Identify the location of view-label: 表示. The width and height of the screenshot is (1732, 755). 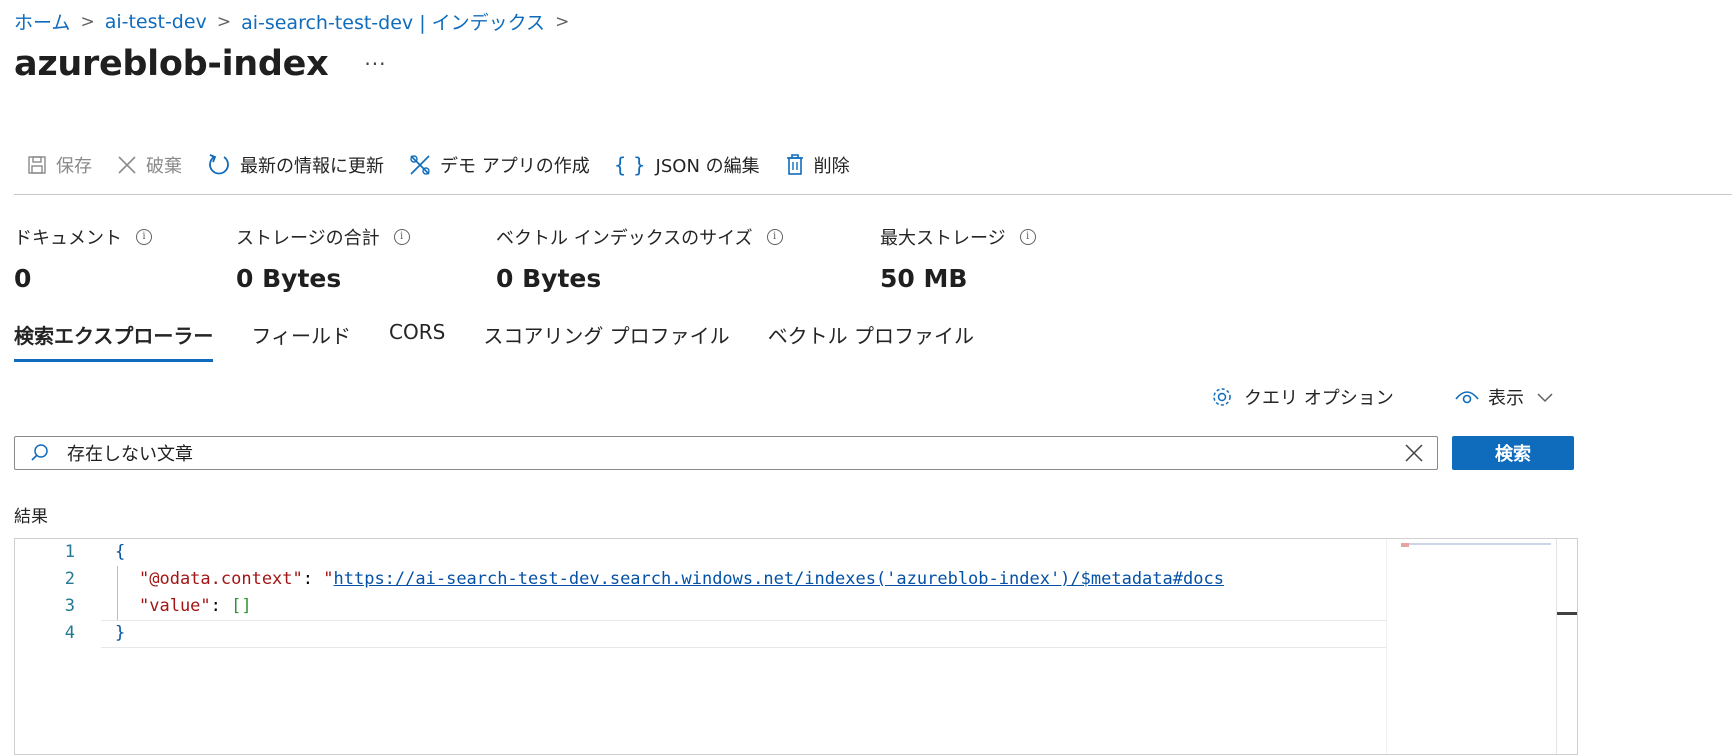
(1506, 398).